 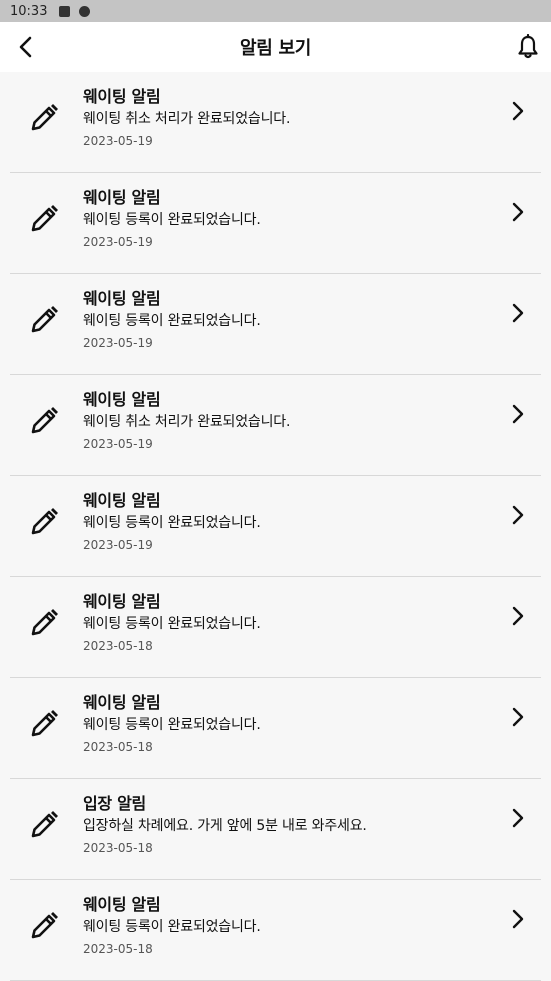 I want to click on status-time: 10:33, so click(x=29, y=11).